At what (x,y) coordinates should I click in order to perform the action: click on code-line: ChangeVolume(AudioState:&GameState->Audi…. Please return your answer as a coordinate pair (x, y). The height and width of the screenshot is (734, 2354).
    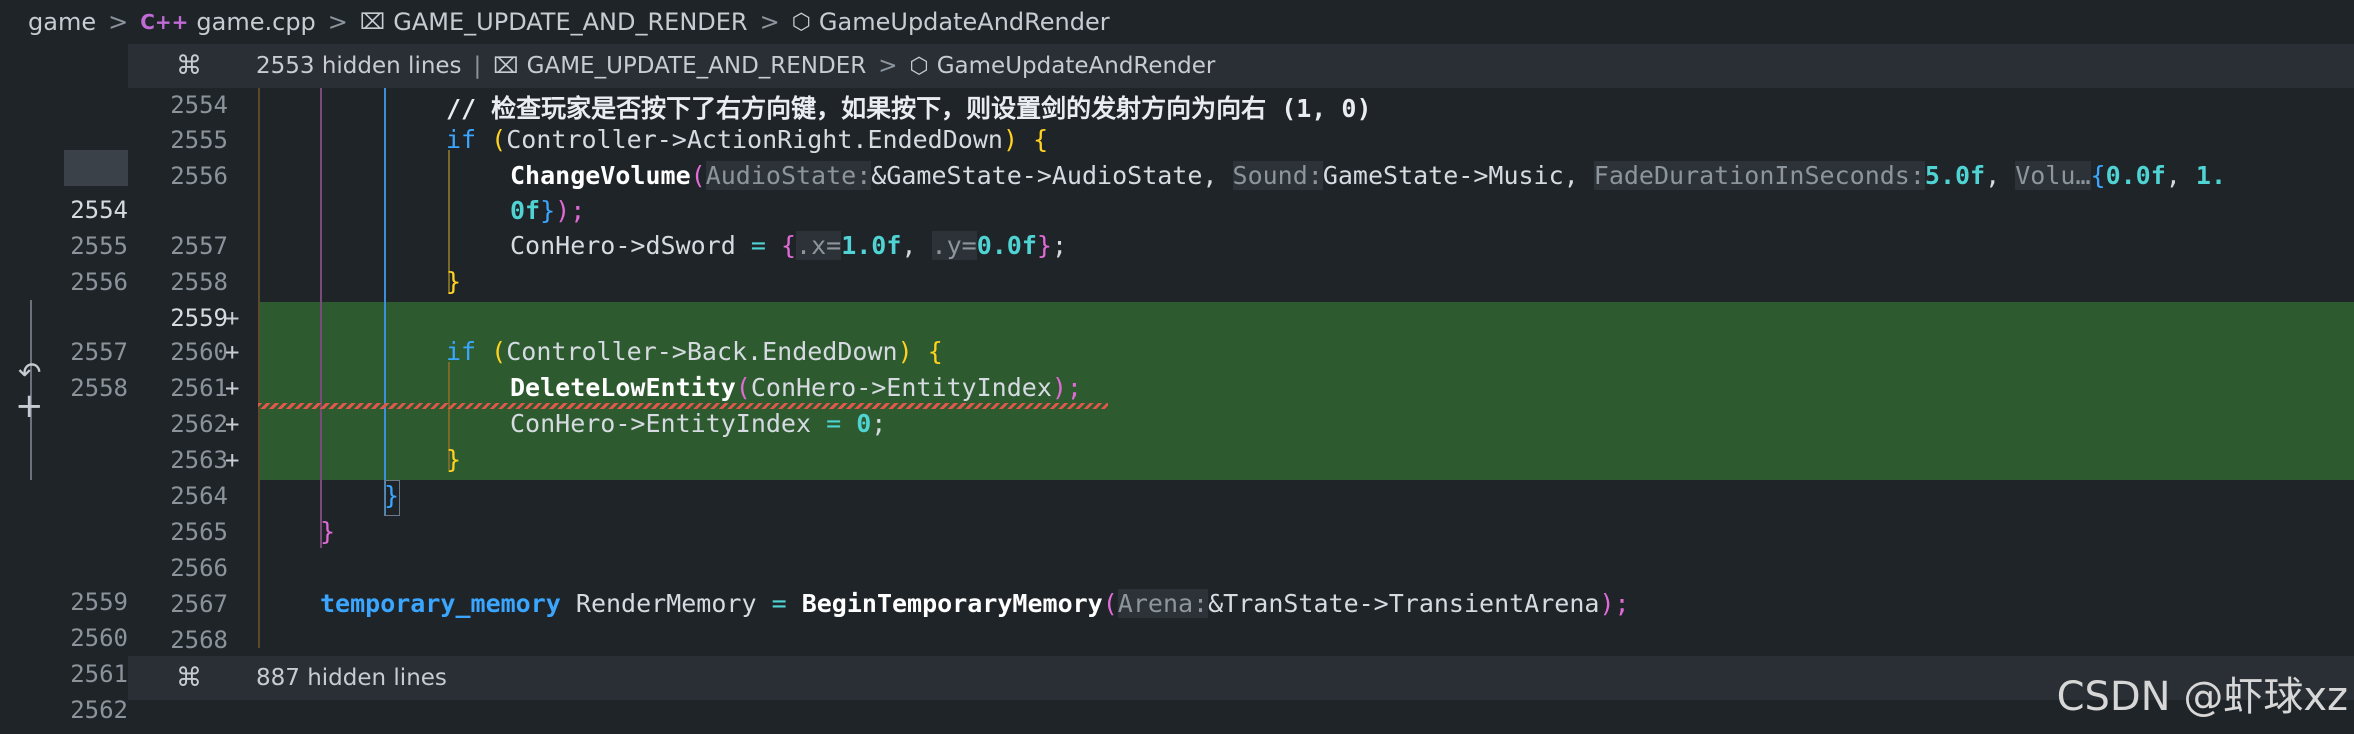
    Looking at the image, I should click on (1368, 175).